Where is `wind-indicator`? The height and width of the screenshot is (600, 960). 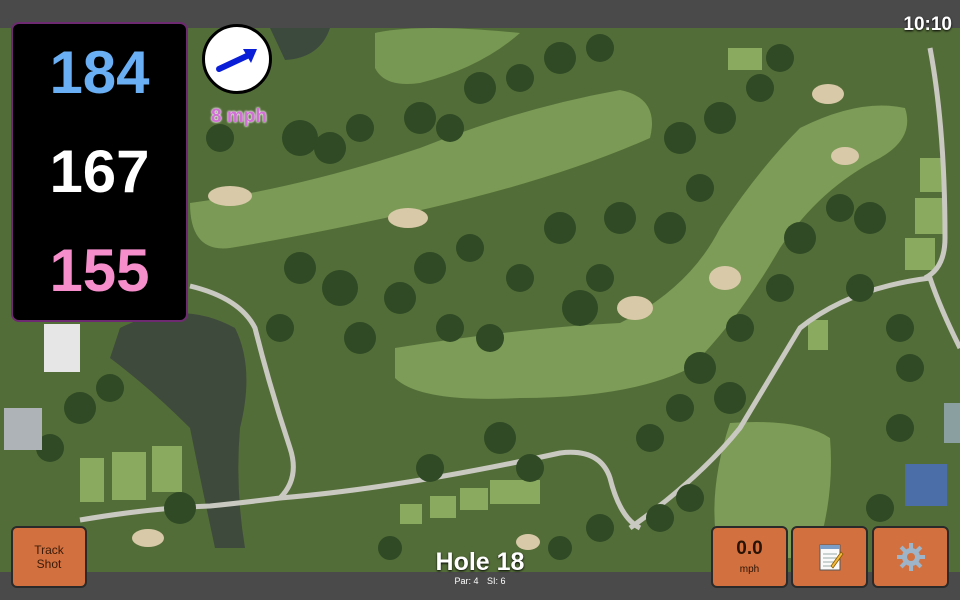
wind-indicator is located at coordinates (237, 59).